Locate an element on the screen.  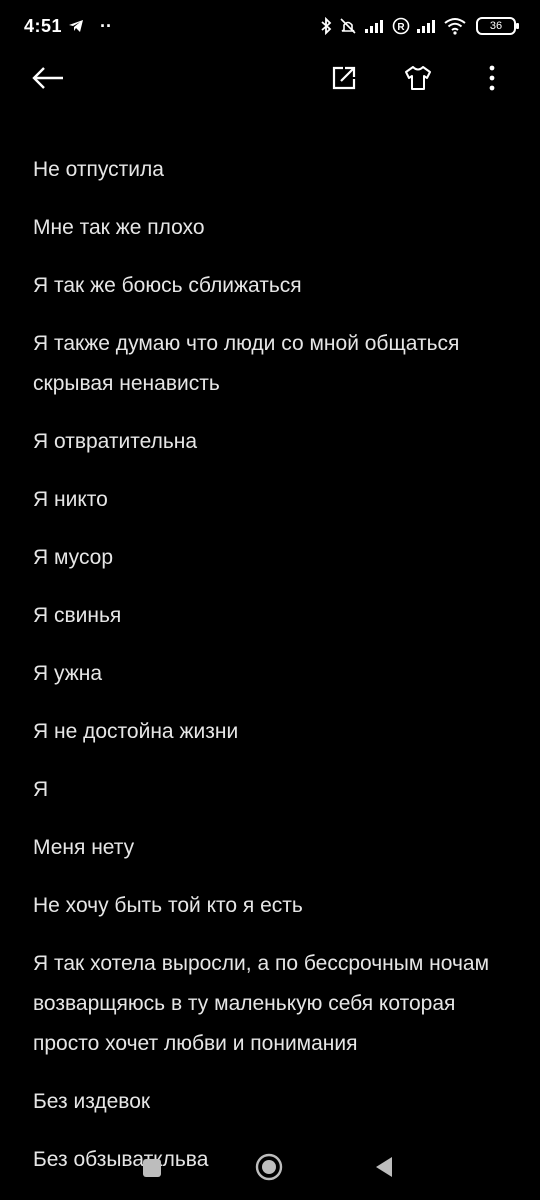
system-nav-bar is located at coordinates (270, 1168).